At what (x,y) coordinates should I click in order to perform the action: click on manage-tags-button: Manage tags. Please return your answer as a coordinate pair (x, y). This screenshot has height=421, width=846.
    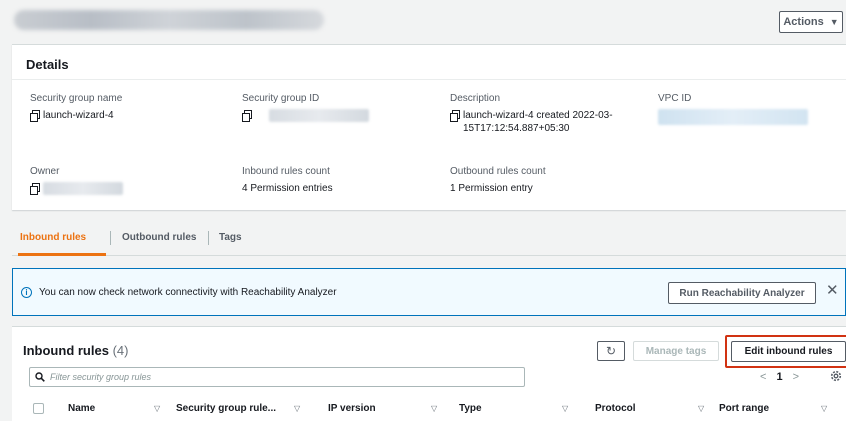
    Looking at the image, I should click on (676, 351).